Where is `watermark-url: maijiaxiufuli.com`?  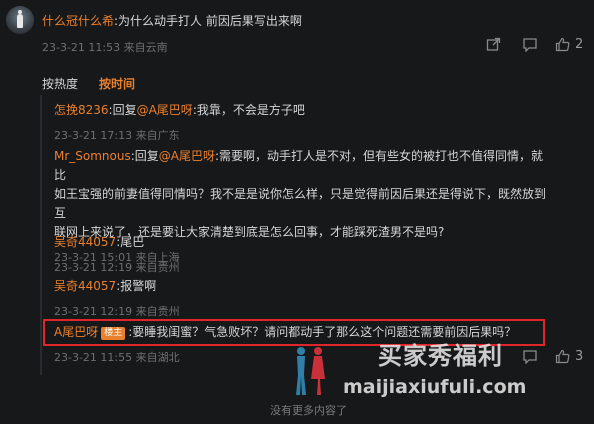 watermark-url: maijiaxiufuli.com is located at coordinates (435, 387).